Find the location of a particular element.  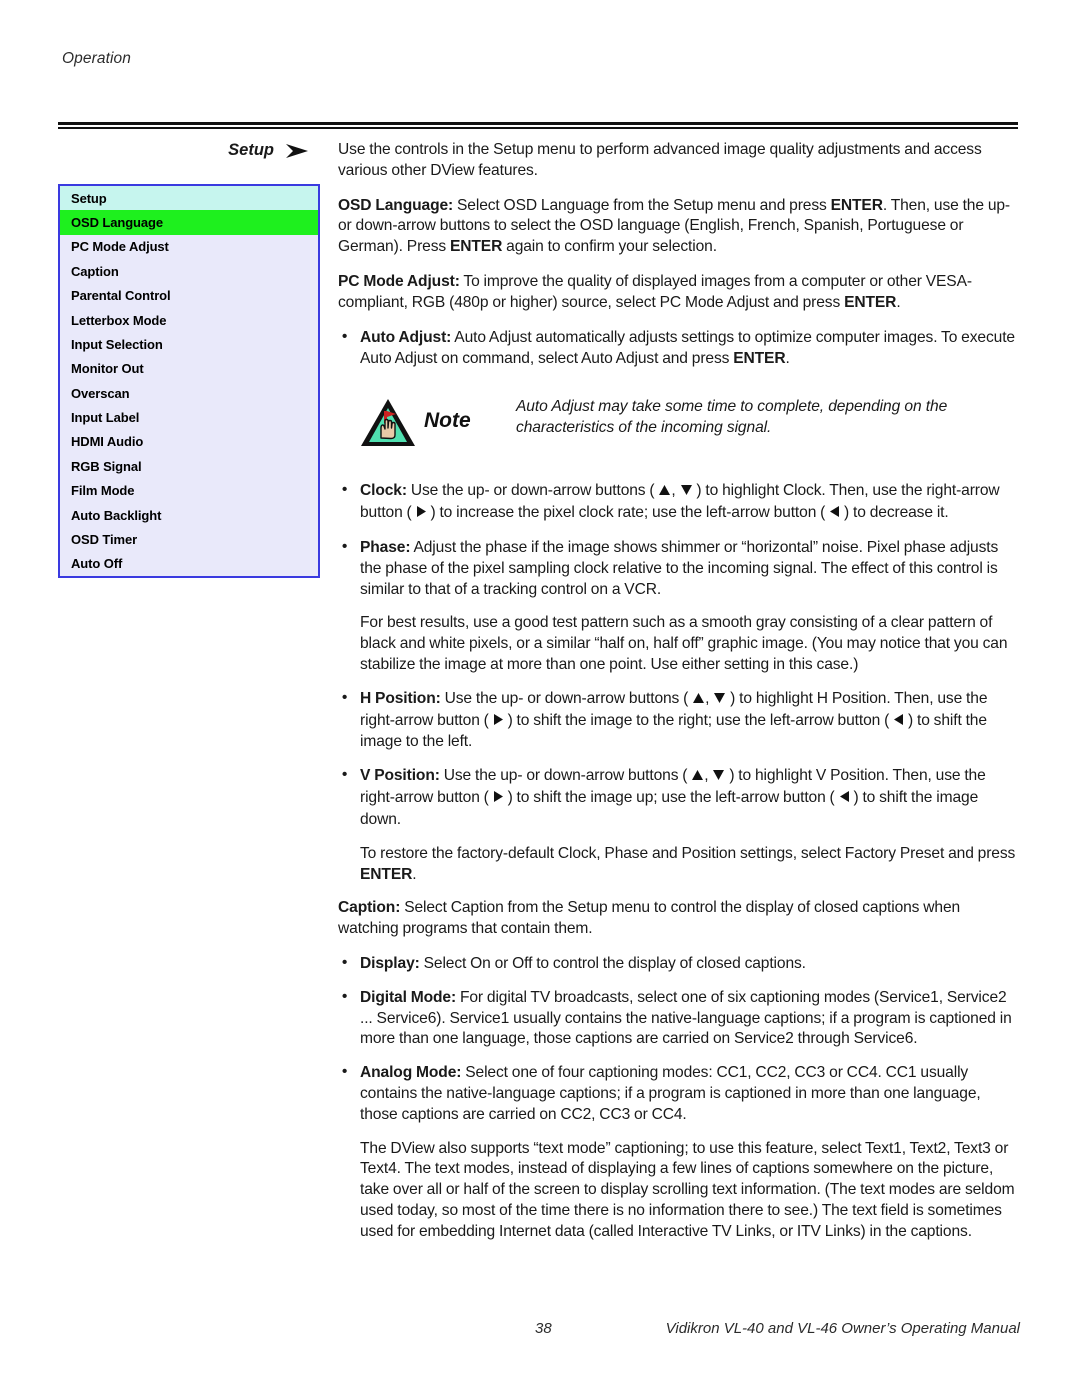

enter-key-3: ENTER is located at coordinates (870, 302).